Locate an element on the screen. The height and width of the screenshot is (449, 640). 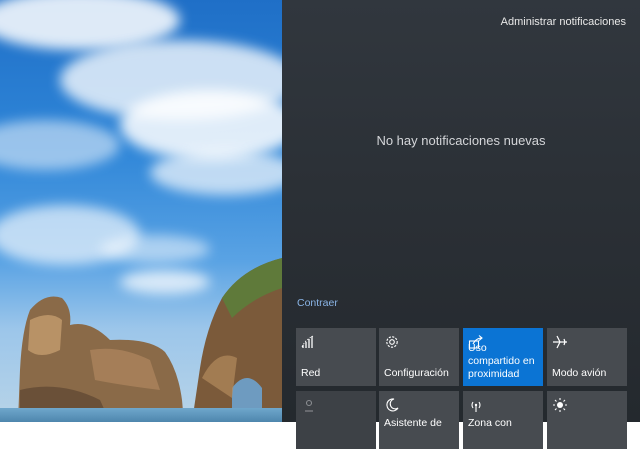
airplane-icon is located at coordinates (560, 342).